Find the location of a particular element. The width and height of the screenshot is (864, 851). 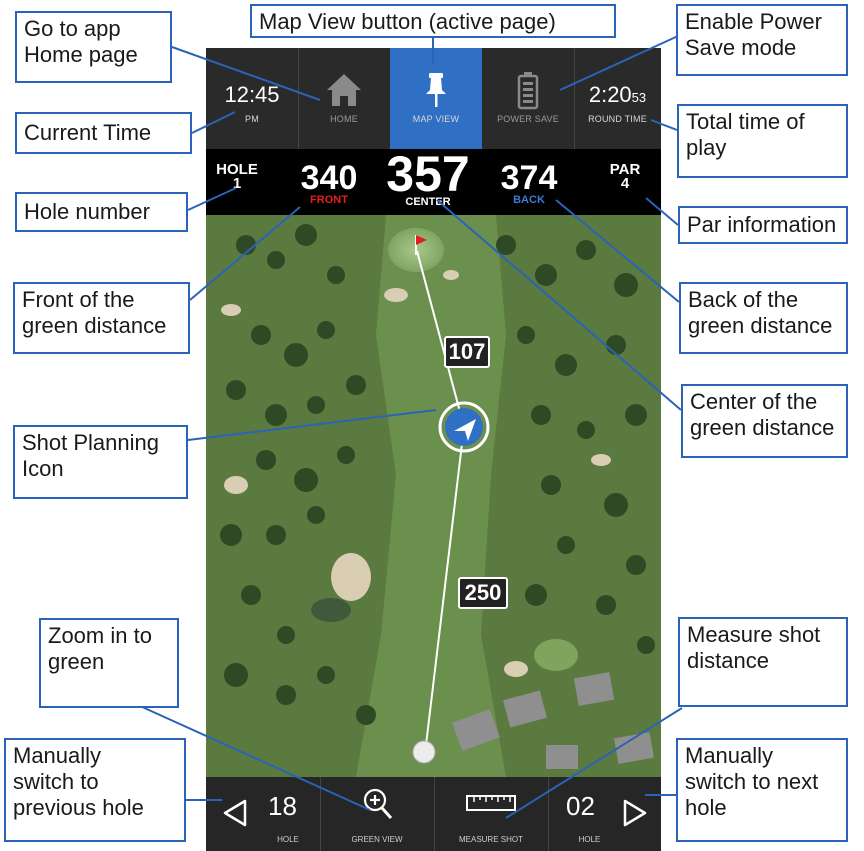

callout-total-time: Total time of play is located at coordinates (762, 141).